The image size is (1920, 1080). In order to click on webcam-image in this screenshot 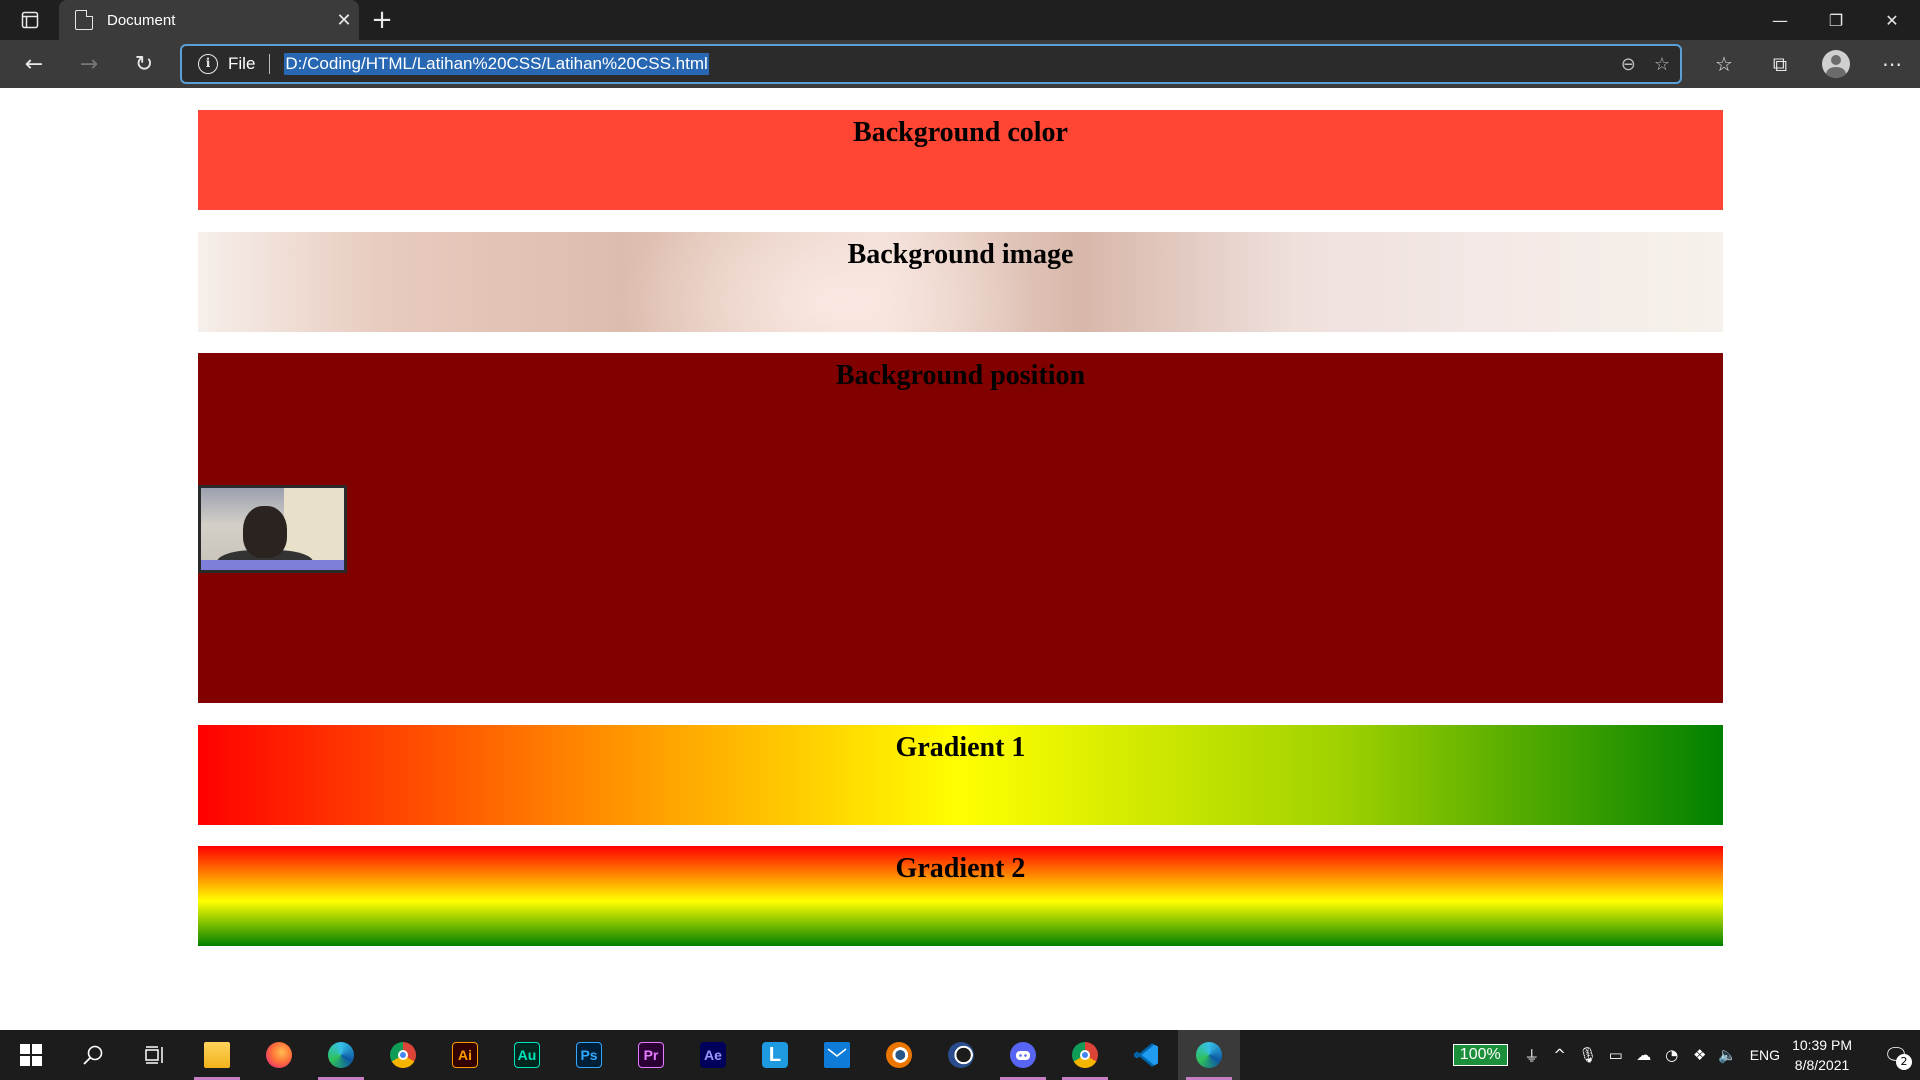, I will do `click(272, 529)`.